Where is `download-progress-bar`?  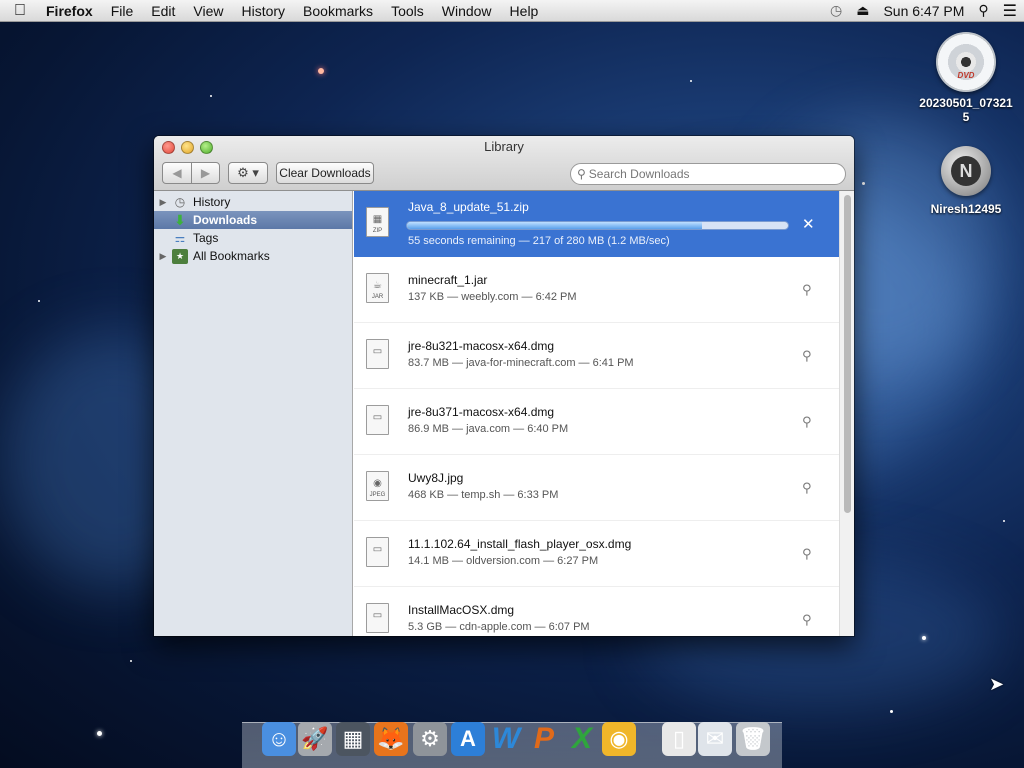
download-progress-bar is located at coordinates (597, 225).